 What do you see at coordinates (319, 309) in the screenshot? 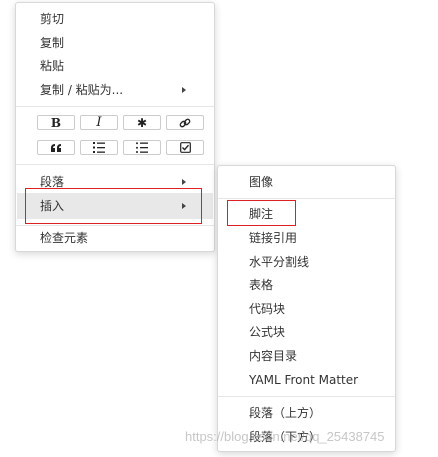
I see `submenu-item-code-block: 代码块` at bounding box center [319, 309].